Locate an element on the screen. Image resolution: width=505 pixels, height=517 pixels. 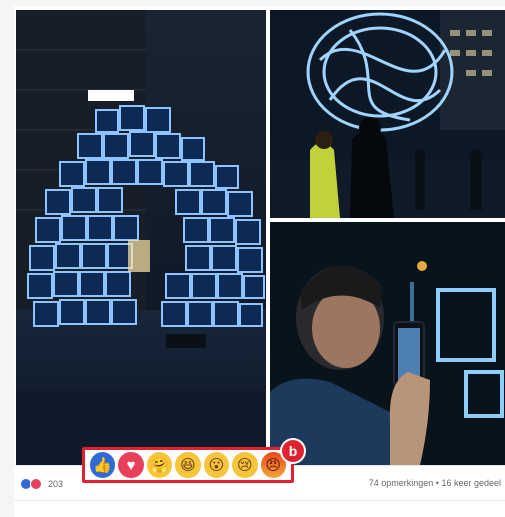
reaction-summary: 203 is located at coordinates (41, 484).